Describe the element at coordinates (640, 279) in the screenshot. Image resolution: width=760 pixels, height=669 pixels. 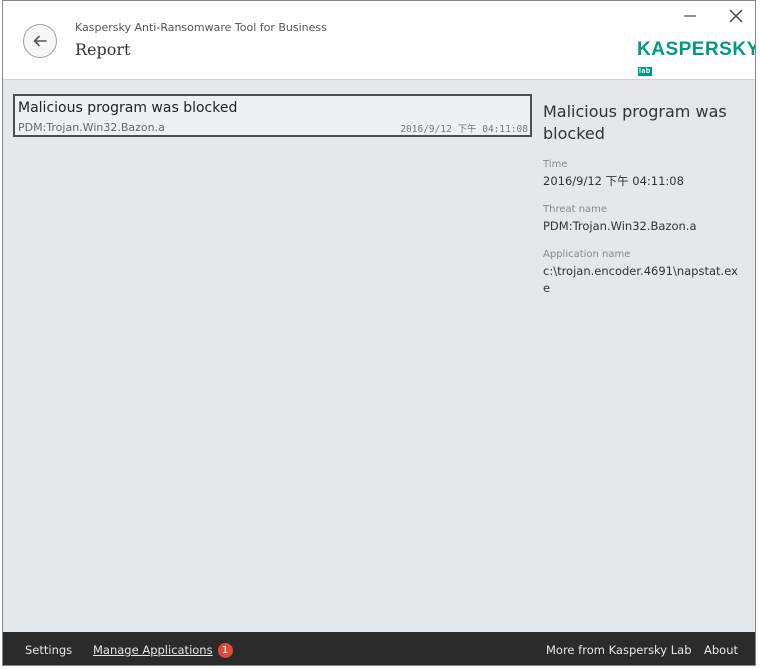
I see `application-name-value: c:\trojan.encoder.4691\napstat.exe` at that location.